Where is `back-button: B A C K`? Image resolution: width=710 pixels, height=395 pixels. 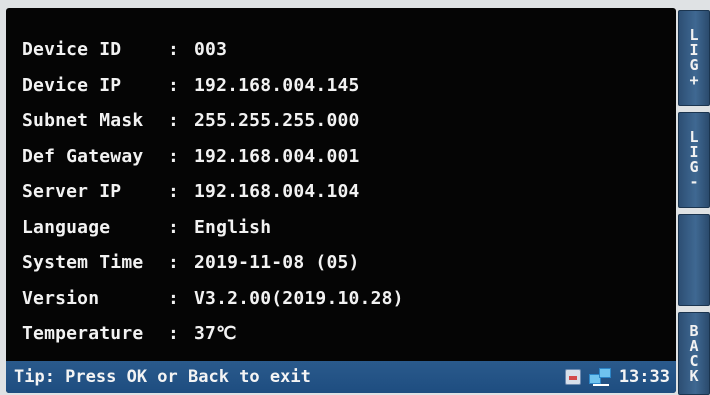 back-button: B A C K is located at coordinates (694, 353).